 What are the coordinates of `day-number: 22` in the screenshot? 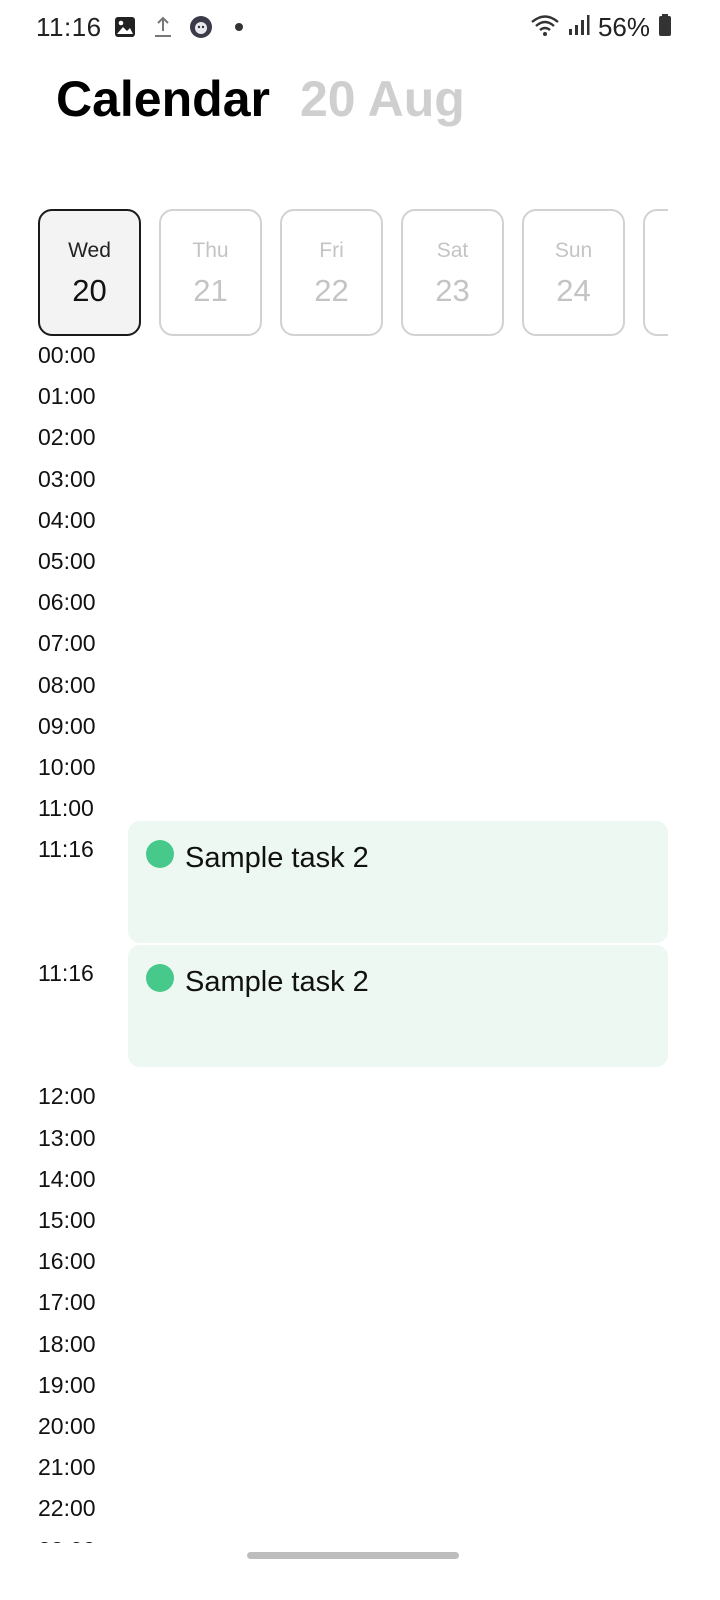 It's located at (331, 290).